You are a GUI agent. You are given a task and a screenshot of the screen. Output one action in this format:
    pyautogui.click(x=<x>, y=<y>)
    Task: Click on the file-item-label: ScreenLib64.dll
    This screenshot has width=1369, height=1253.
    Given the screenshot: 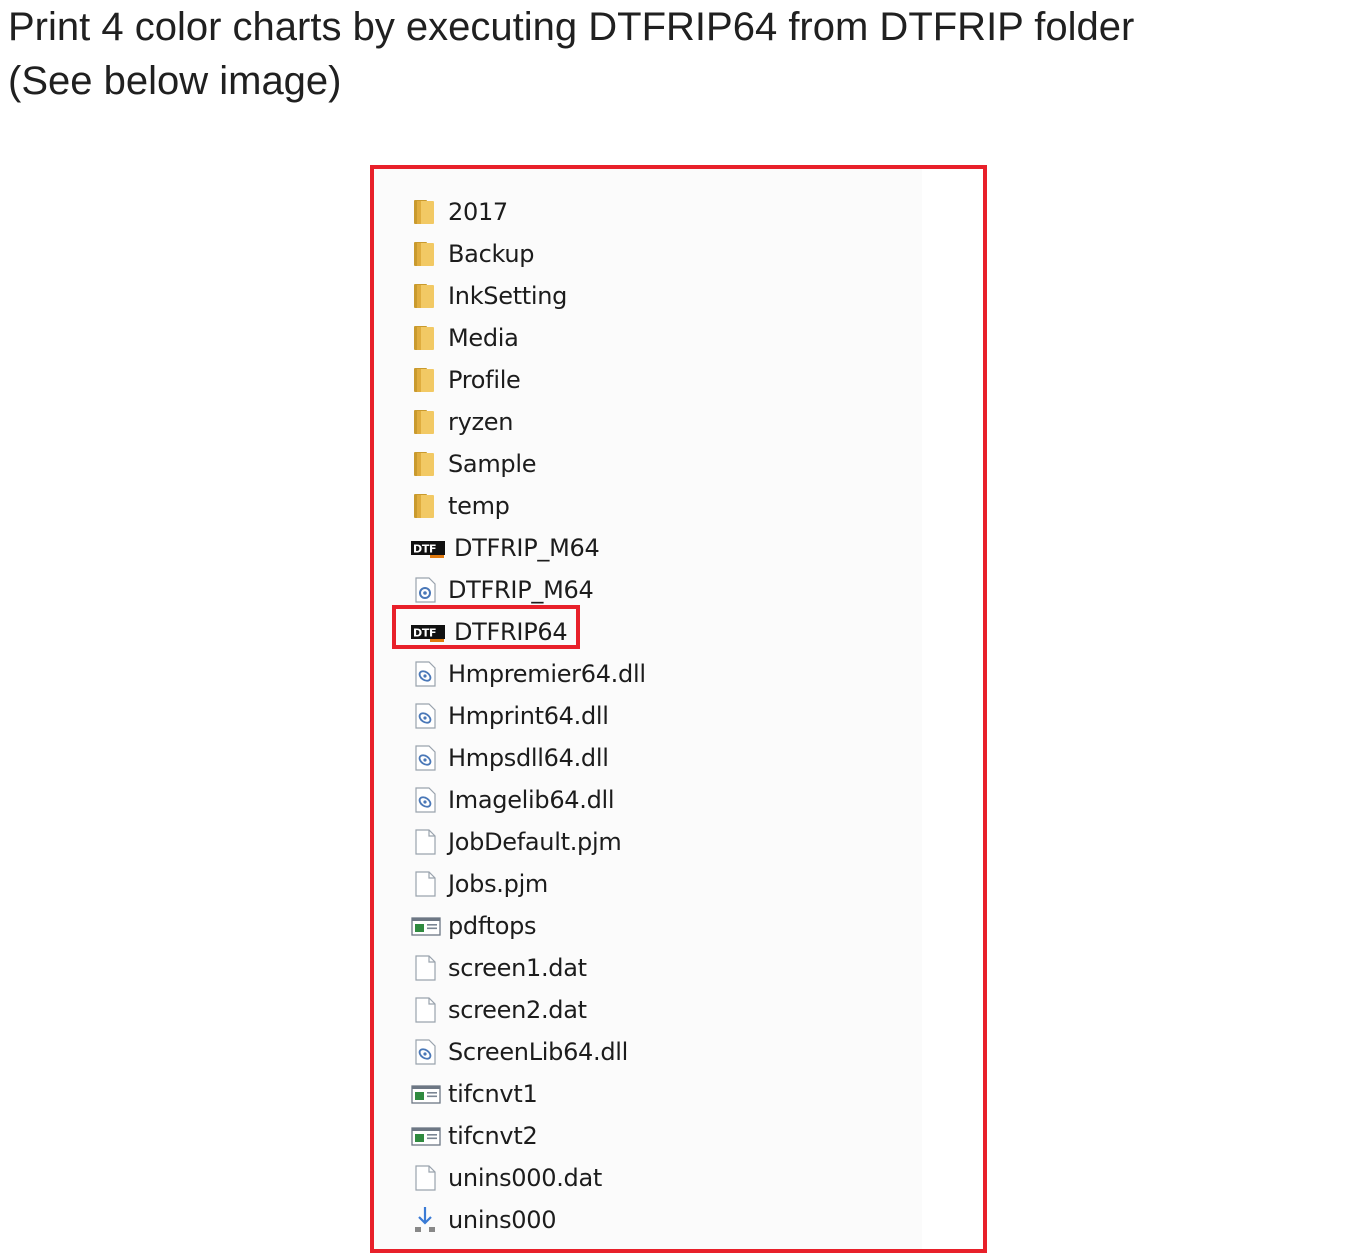 What is the action you would take?
    pyautogui.click(x=538, y=1052)
    